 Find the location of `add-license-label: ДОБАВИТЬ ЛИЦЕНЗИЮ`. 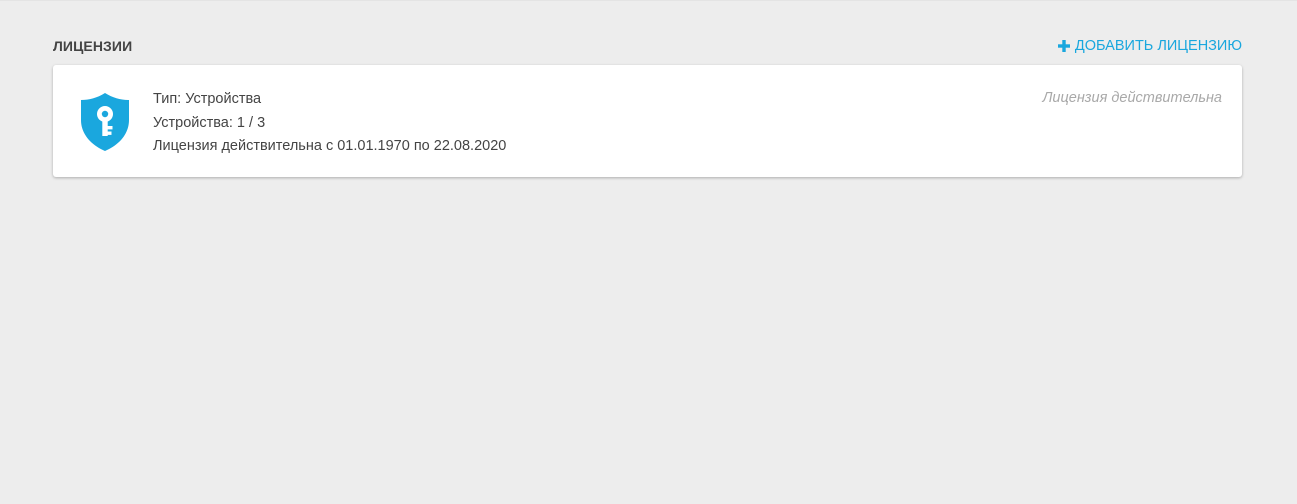

add-license-label: ДОБАВИТЬ ЛИЦЕНЗИЮ is located at coordinates (1158, 46).